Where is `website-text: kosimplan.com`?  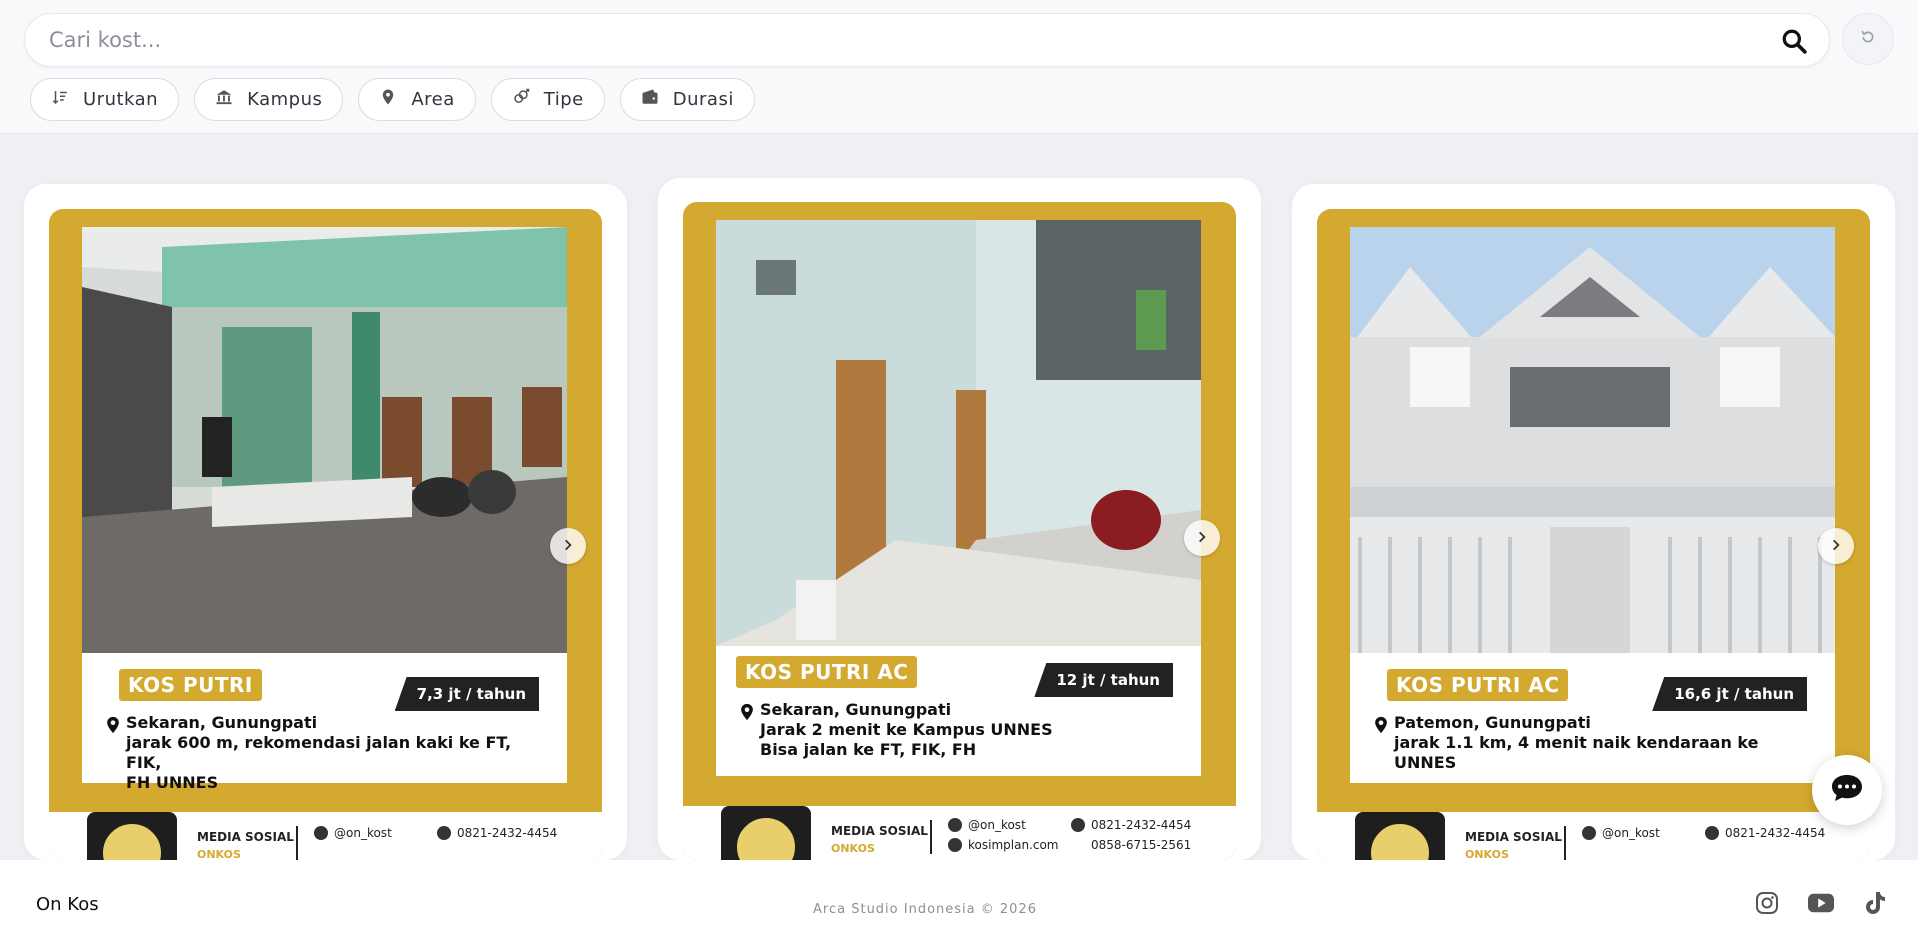 website-text: kosimplan.com is located at coordinates (1013, 845).